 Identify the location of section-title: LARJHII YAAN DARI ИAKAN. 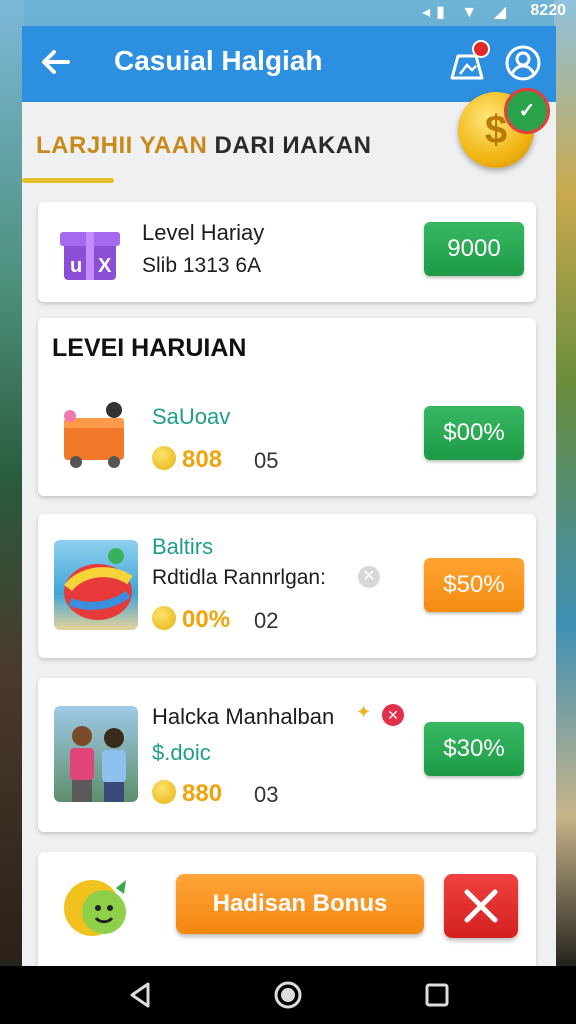
(203, 146).